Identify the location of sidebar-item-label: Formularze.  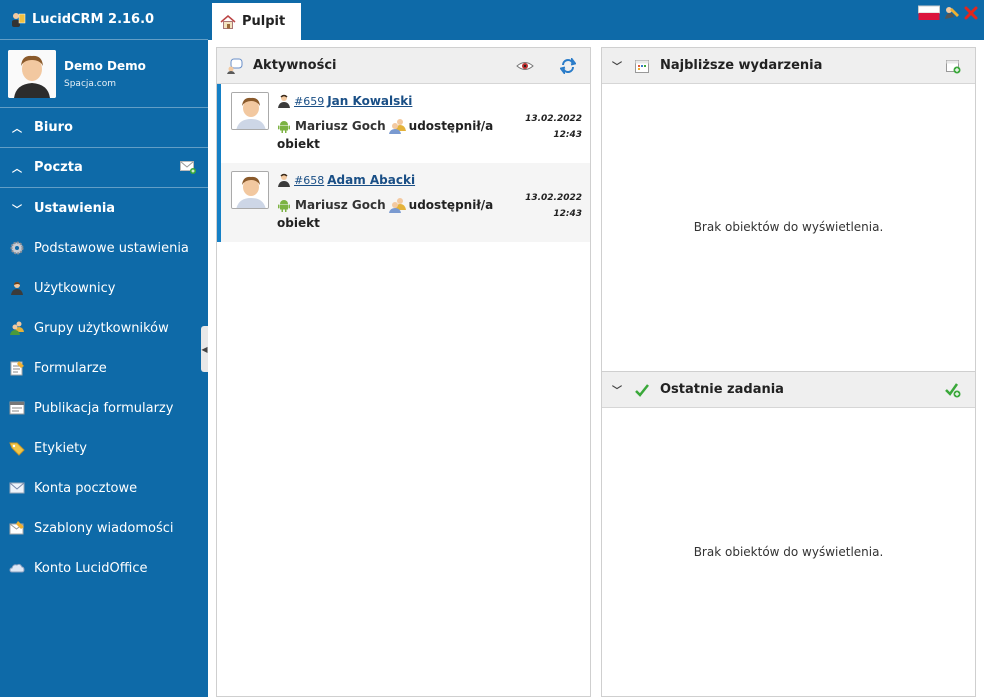
(70, 368).